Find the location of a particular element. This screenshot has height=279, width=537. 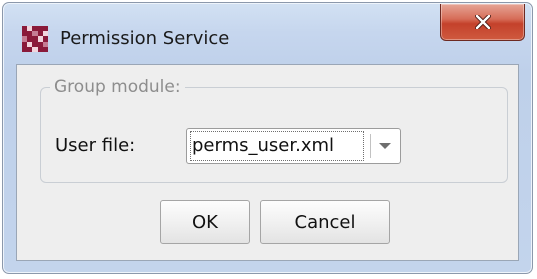

chevron-down-icon is located at coordinates (385, 146).